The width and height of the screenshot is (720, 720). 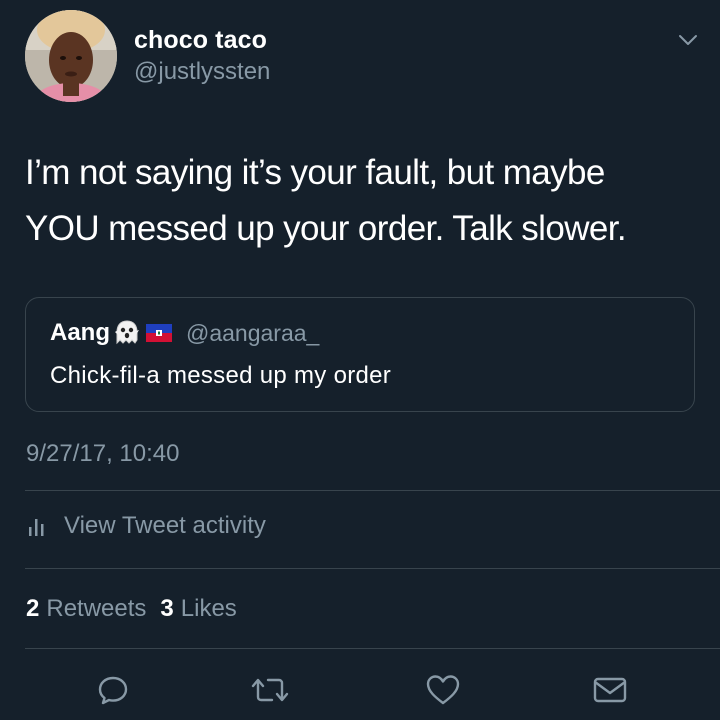 I want to click on tweet-stats: 2 Retweets 3 Likes, so click(x=138, y=609).